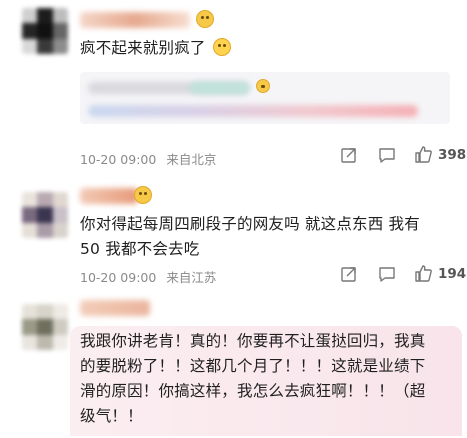 This screenshot has height=438, width=467. What do you see at coordinates (250, 237) in the screenshot?
I see `comment-text: 你对得起每周四刷段子的网友吗 就这点东西 我有 50 我都不会去吃` at bounding box center [250, 237].